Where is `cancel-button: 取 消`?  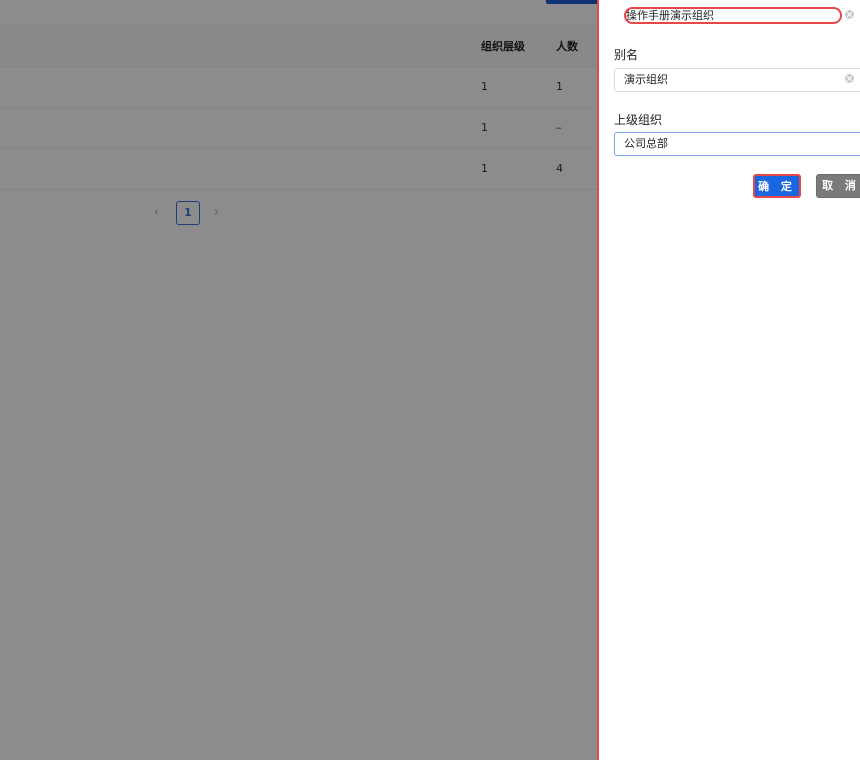 cancel-button: 取 消 is located at coordinates (838, 186).